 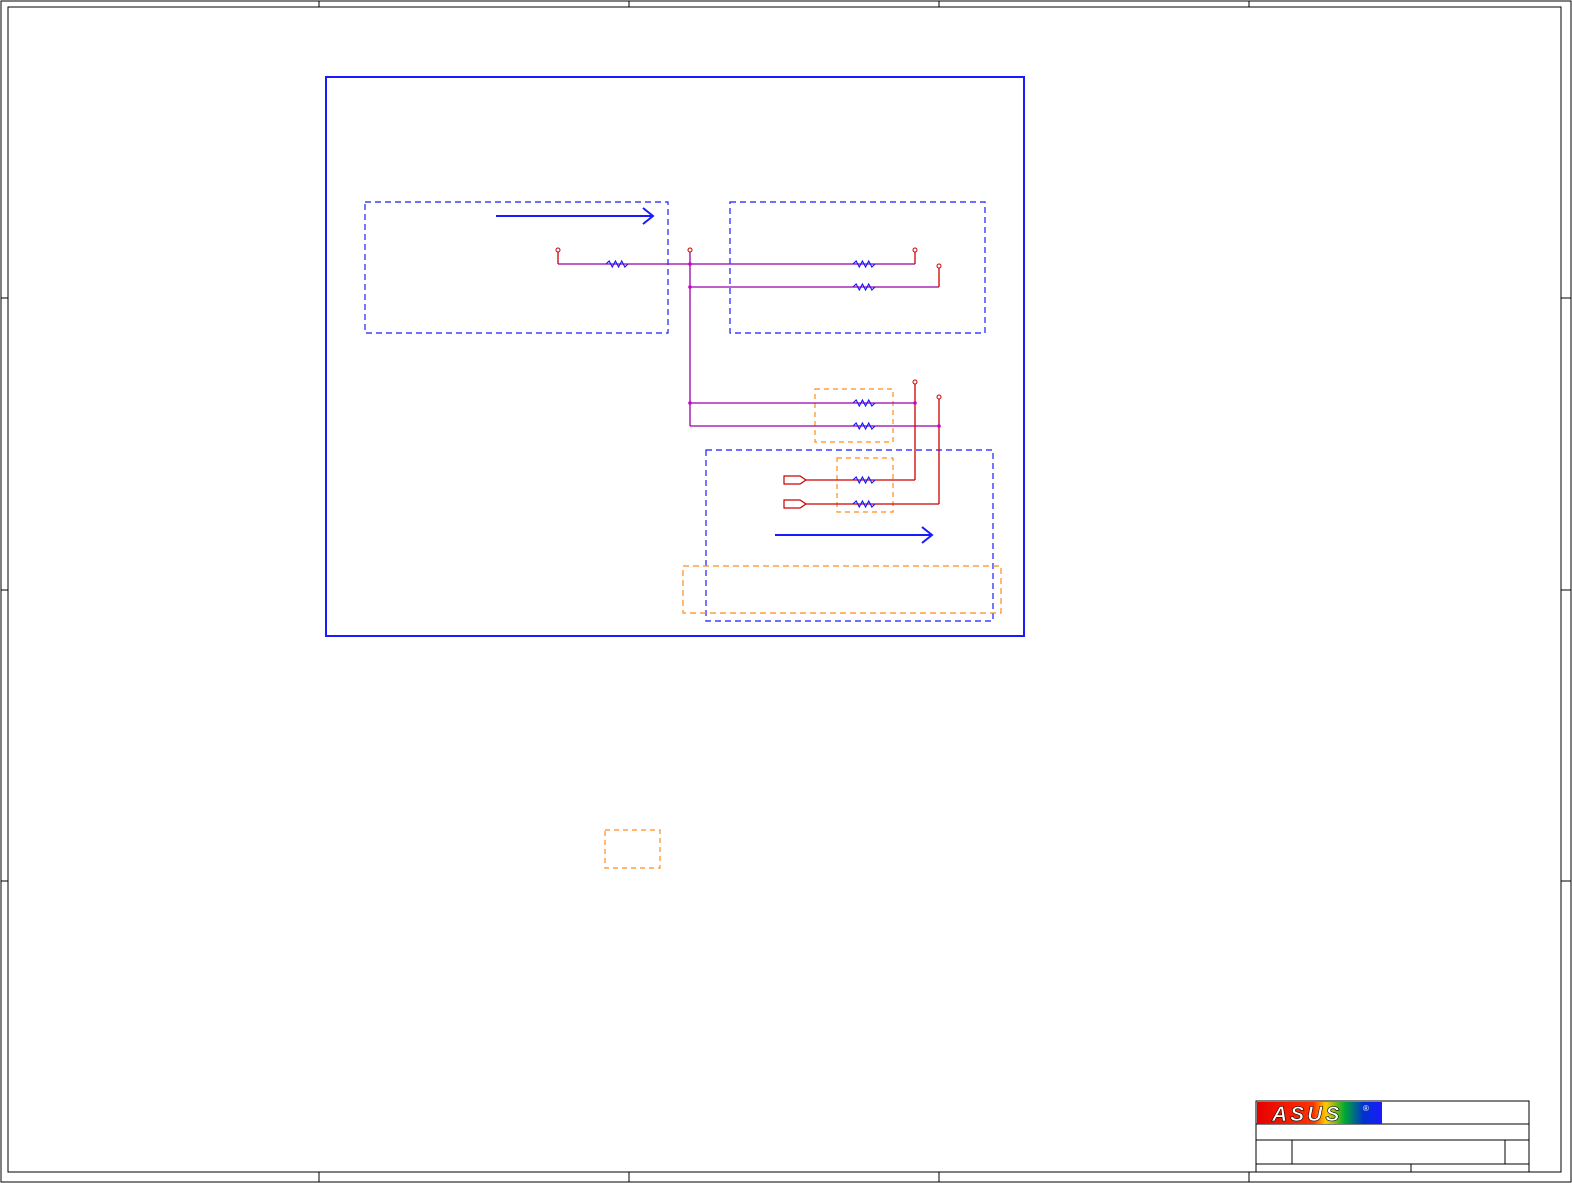 What do you see at coordinates (1366, 1108) in the screenshot?
I see `logo-registered-mark: ®` at bounding box center [1366, 1108].